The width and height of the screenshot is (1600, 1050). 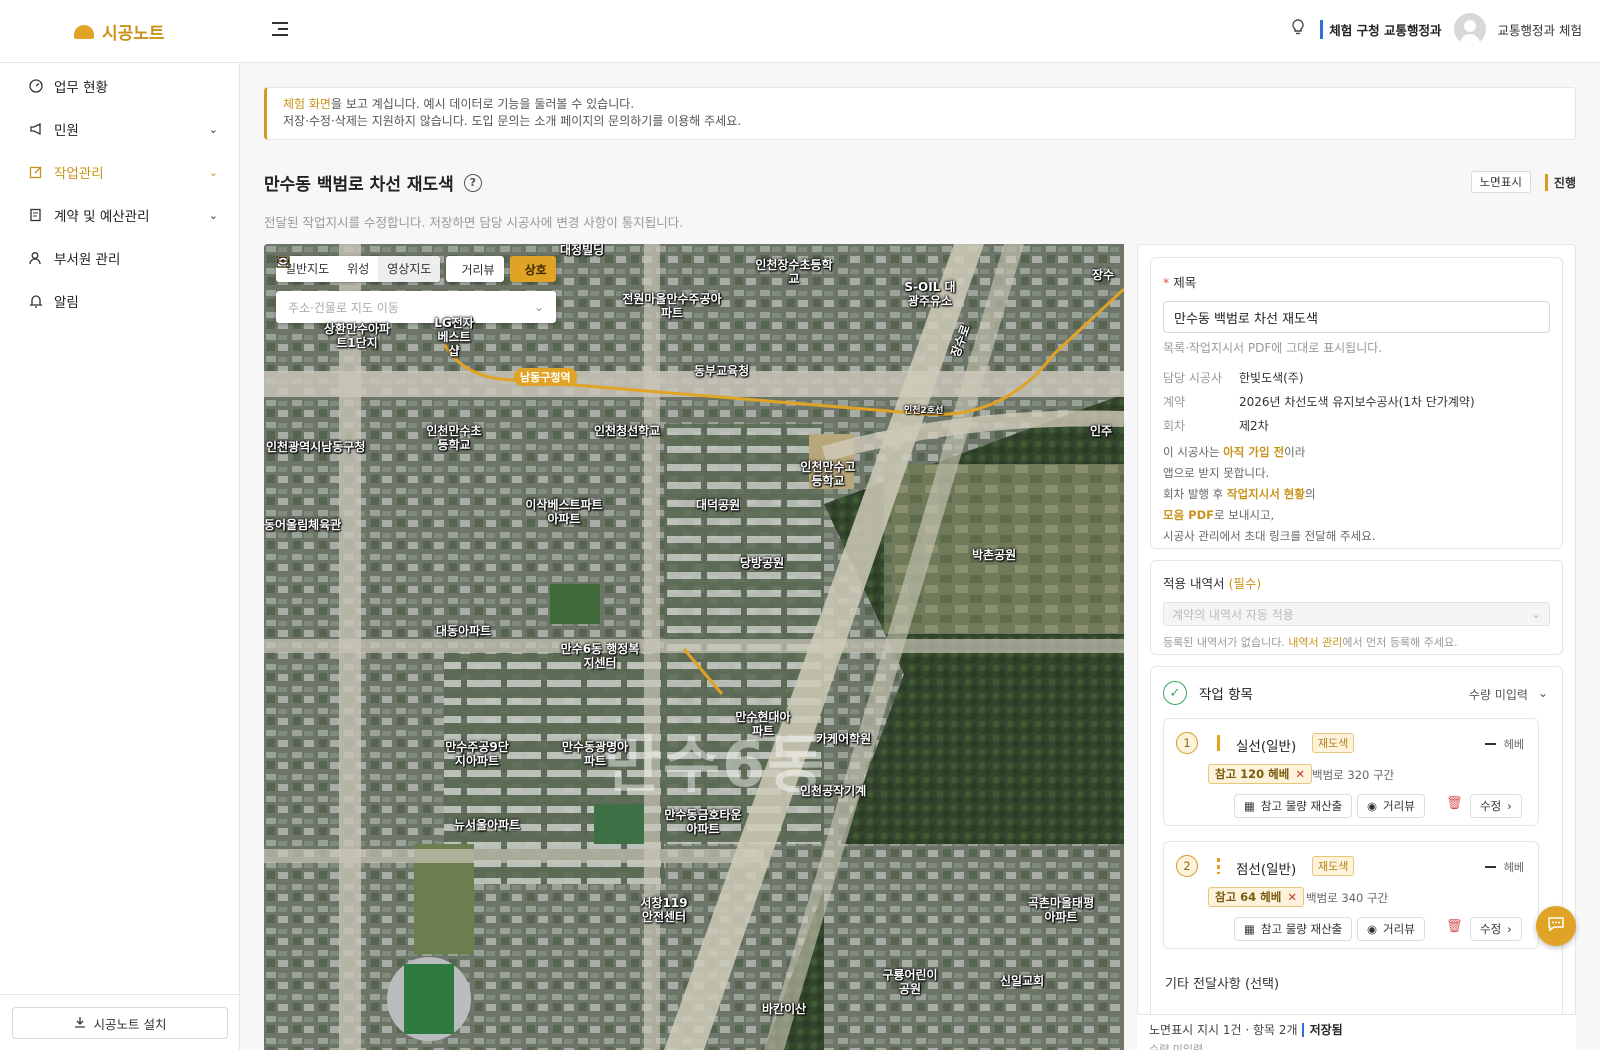 I want to click on menu-collapse-icon, so click(x=280, y=30).